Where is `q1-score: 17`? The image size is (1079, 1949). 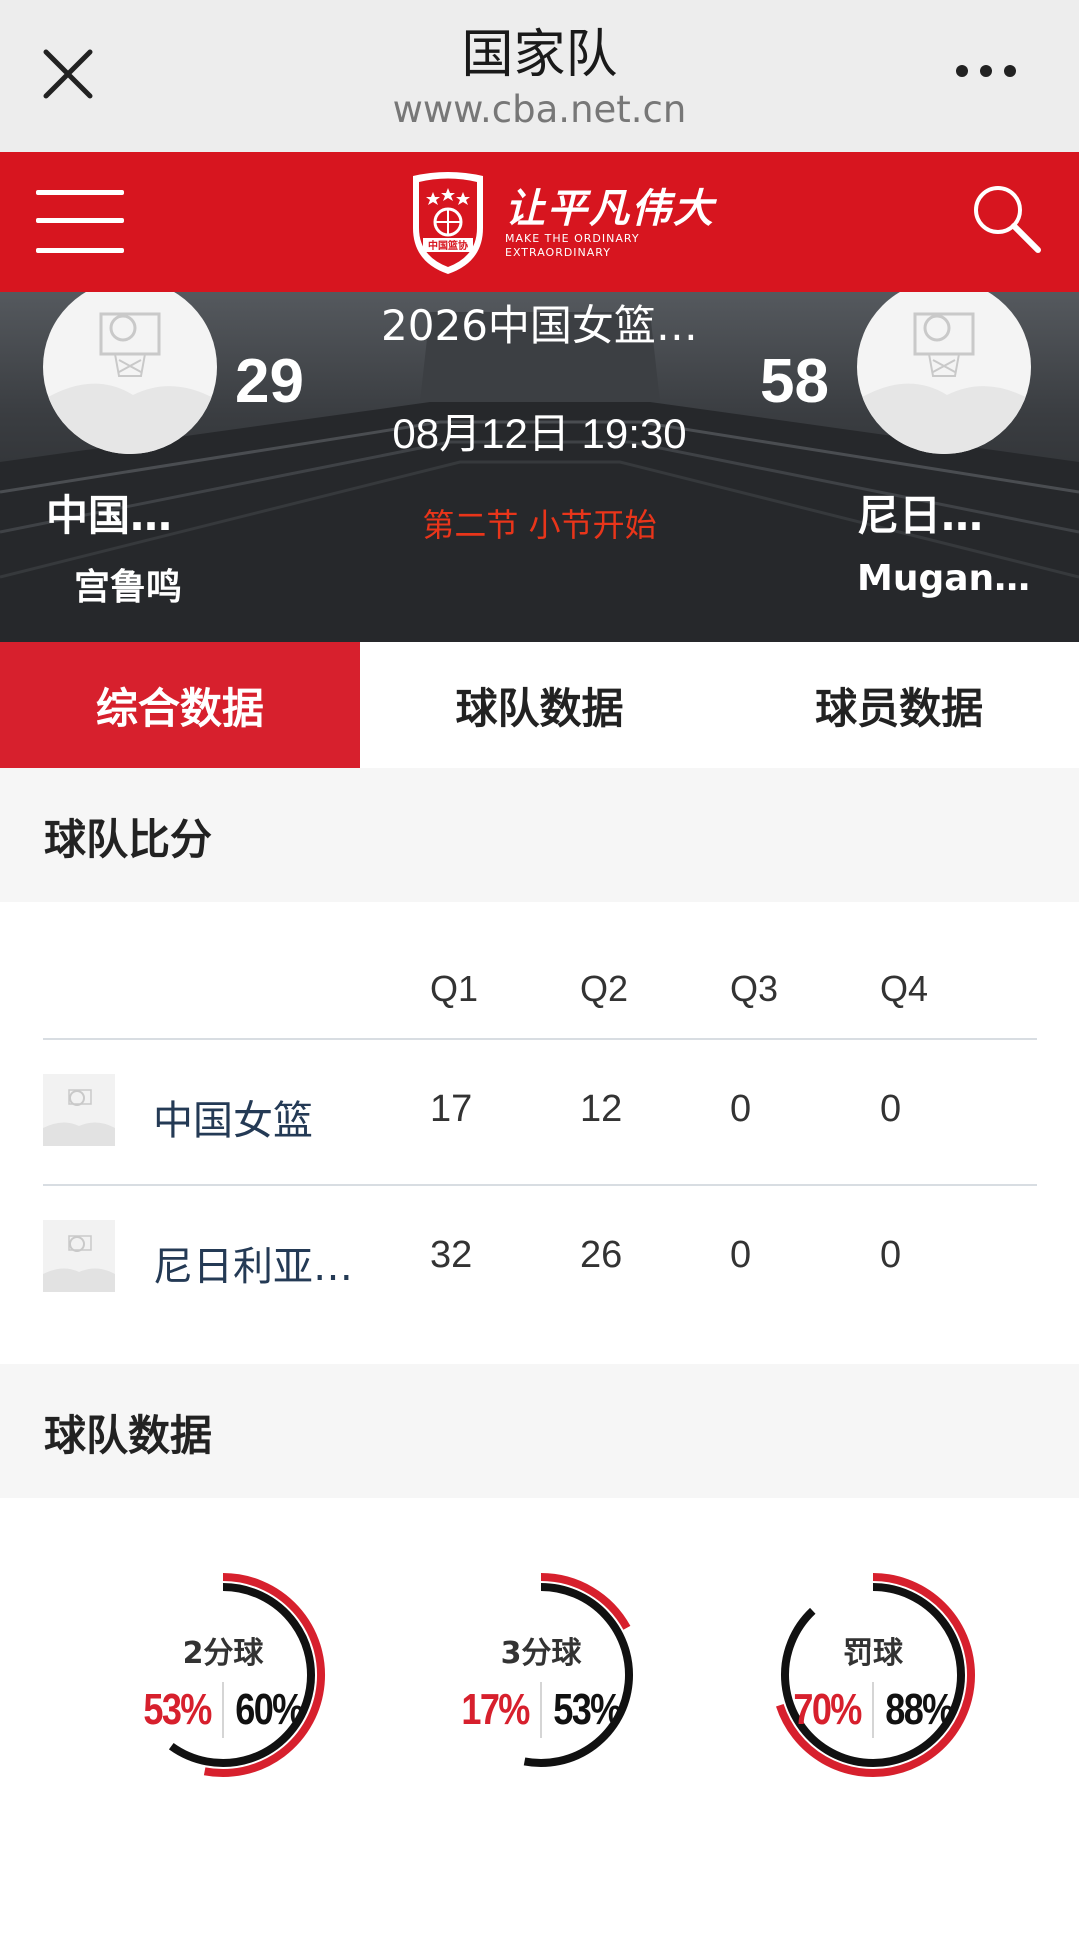 q1-score: 17 is located at coordinates (451, 1109).